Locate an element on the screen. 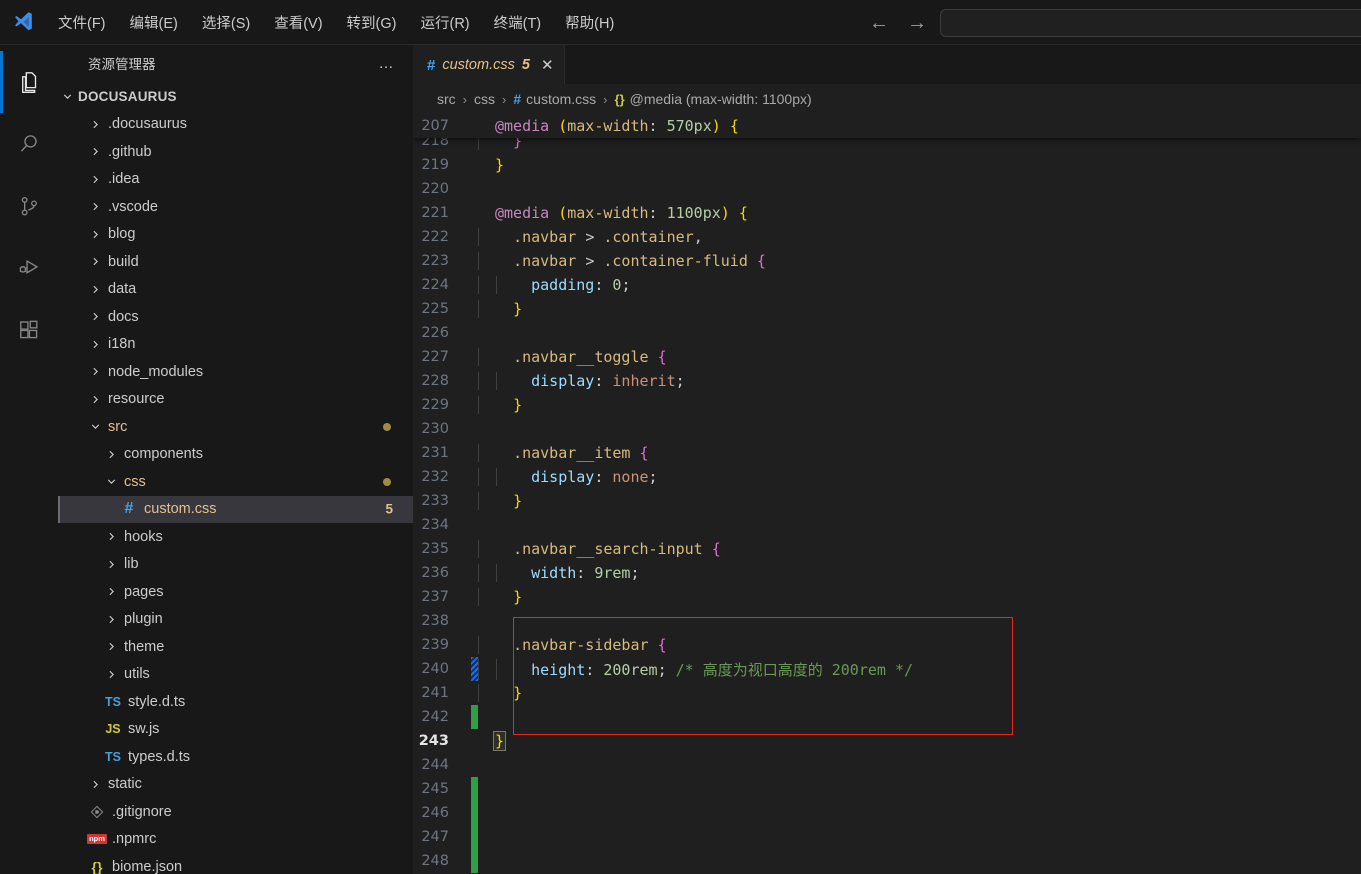 The image size is (1361, 874). tree-folder-resource: resource is located at coordinates (235, 400).